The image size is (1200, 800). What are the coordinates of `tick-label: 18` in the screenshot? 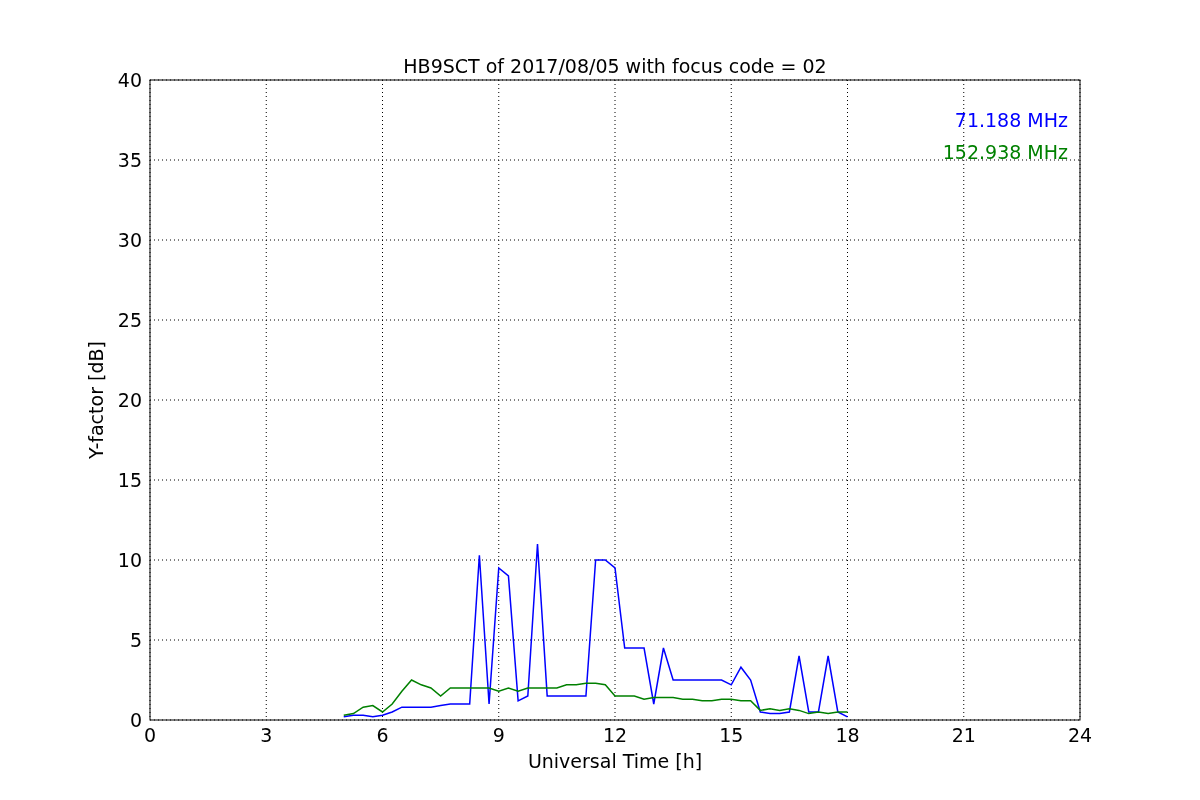 It's located at (847, 735).